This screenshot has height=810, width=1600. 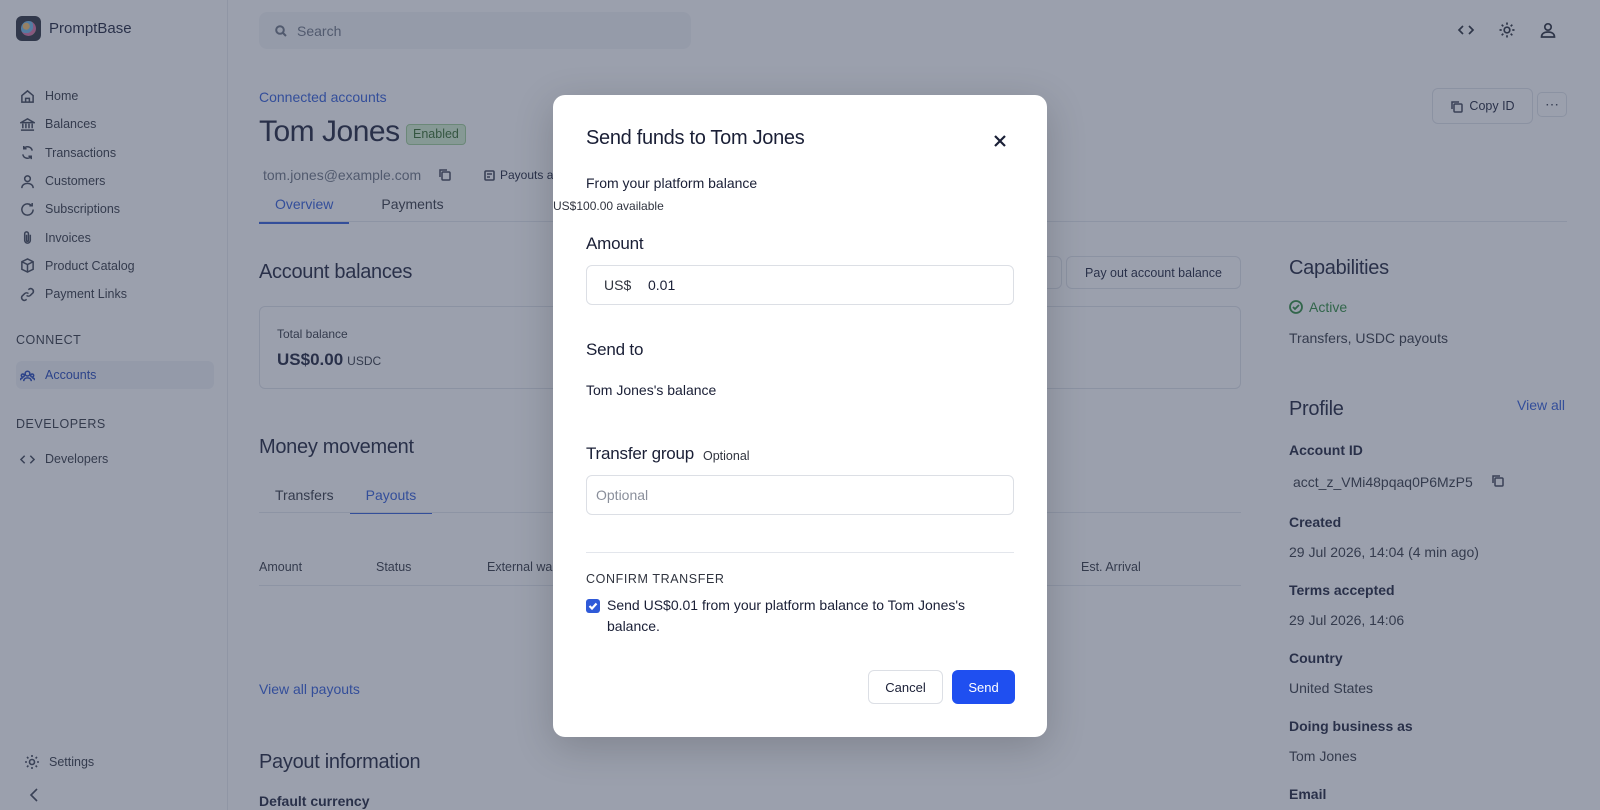 I want to click on amount-currency-prefix: US$, so click(x=618, y=285).